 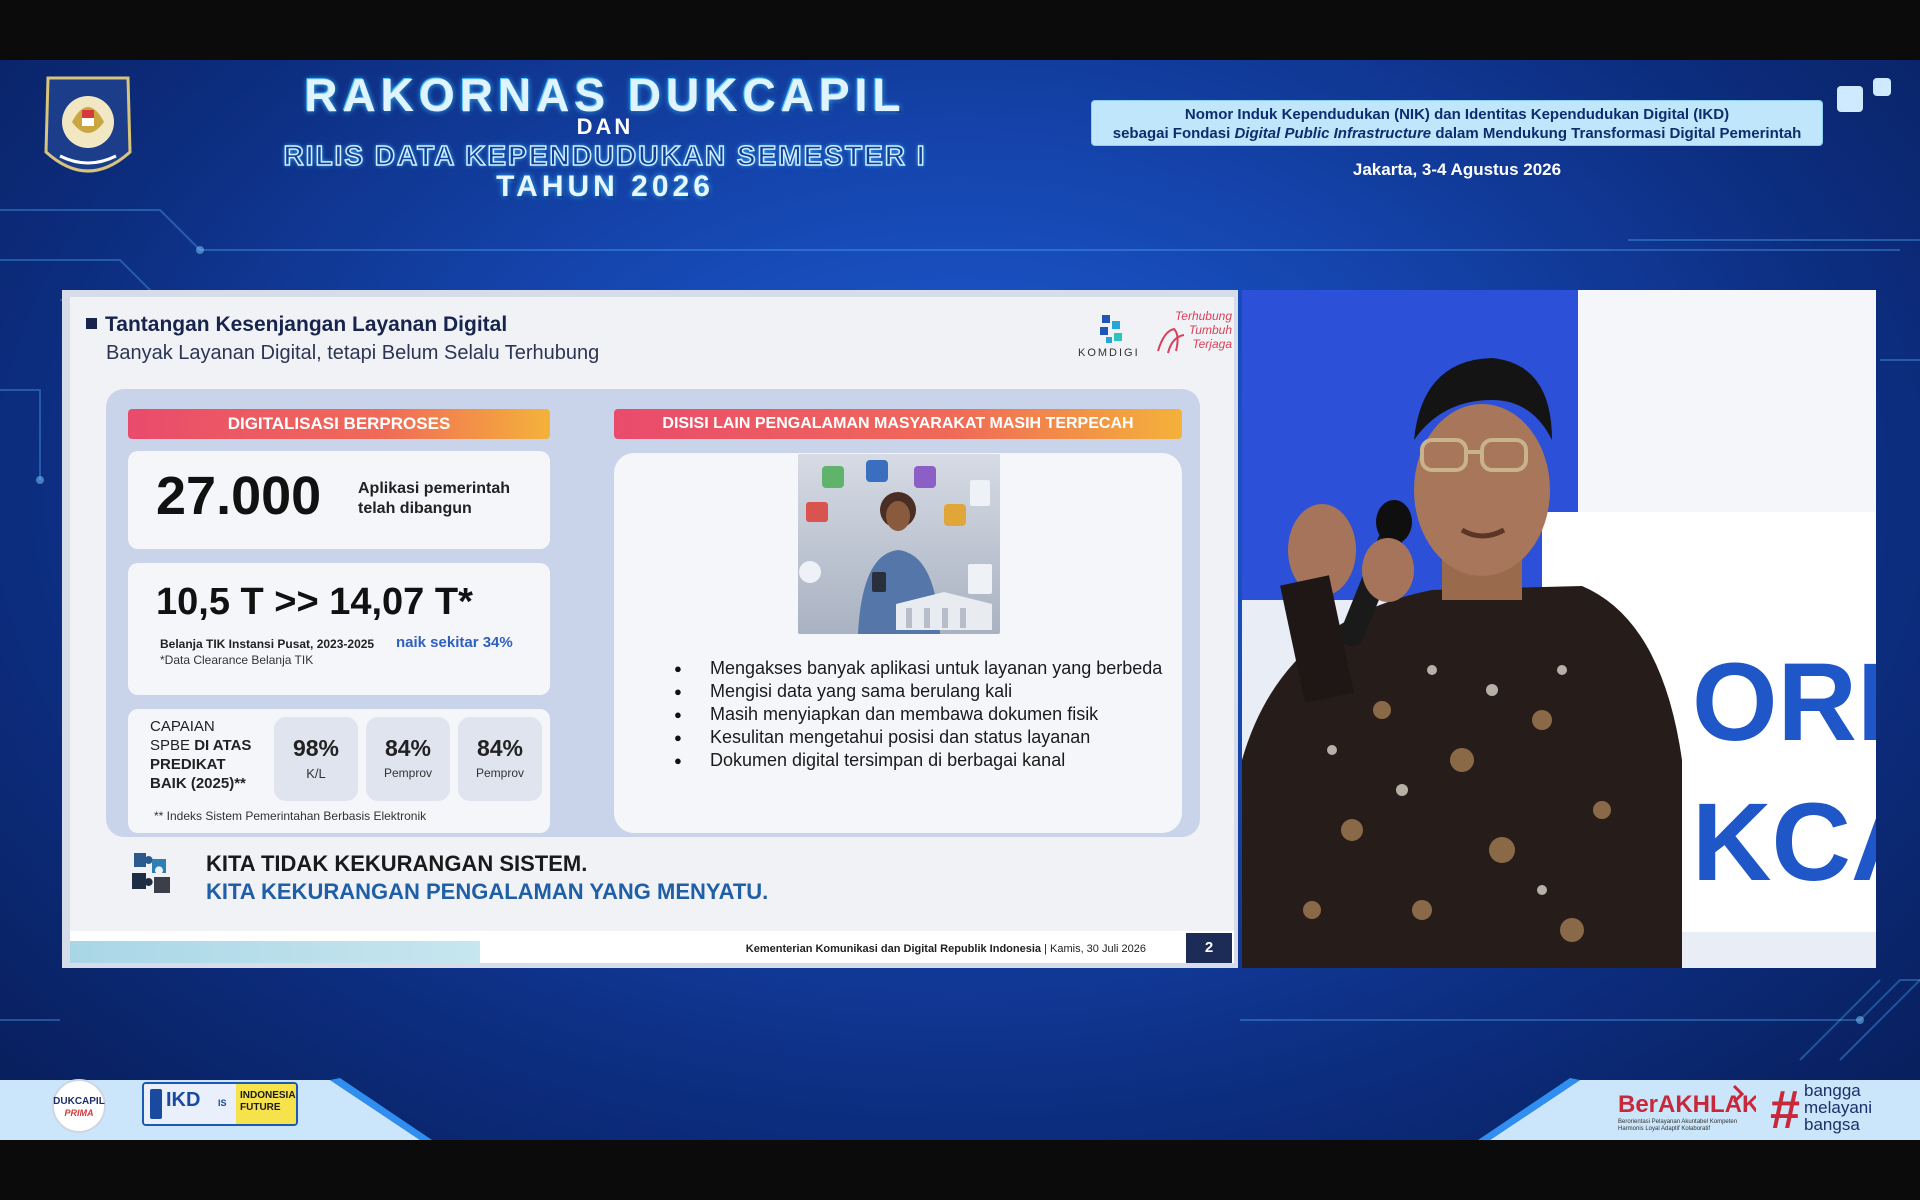 What do you see at coordinates (237, 660) in the screenshot?
I see `spending-note: *Data Clearance Belanja TIK` at bounding box center [237, 660].